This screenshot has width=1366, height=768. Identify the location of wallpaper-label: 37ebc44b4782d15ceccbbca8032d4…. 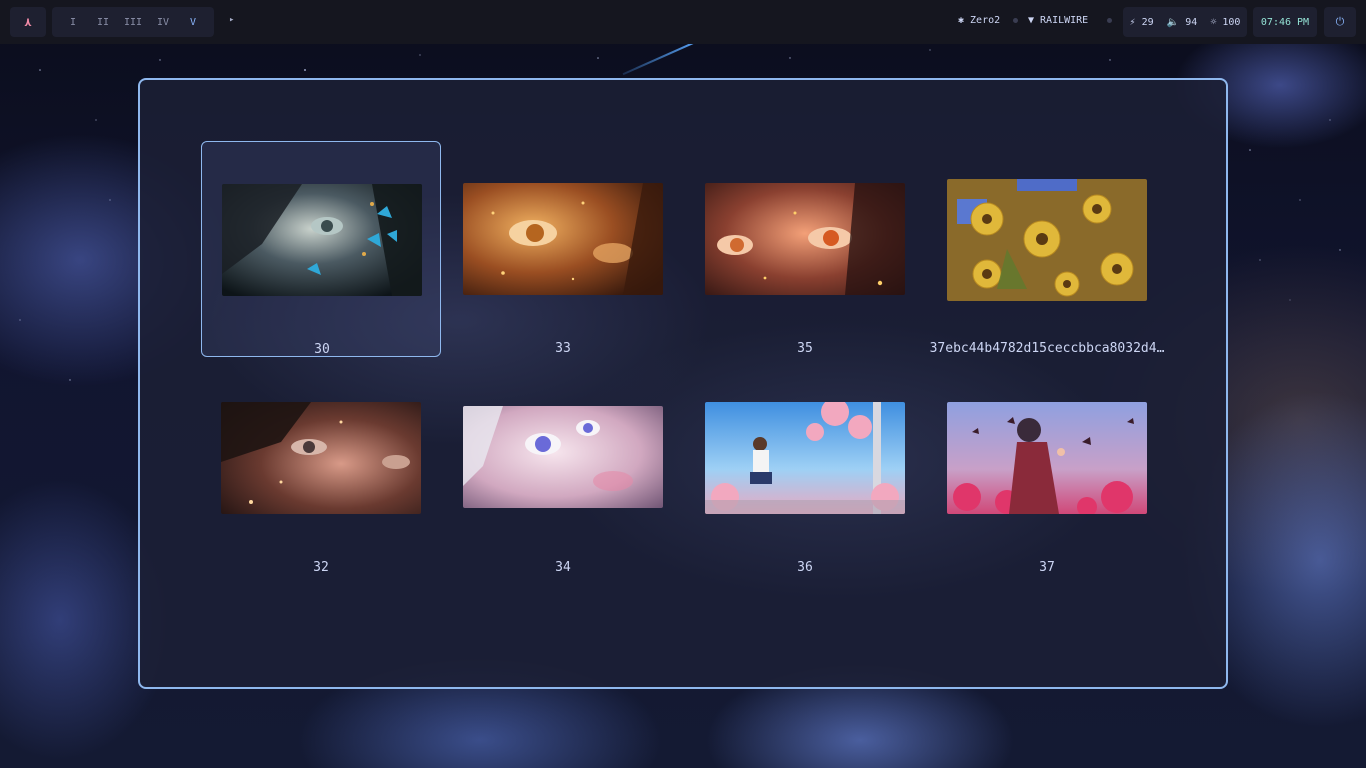
(1047, 348).